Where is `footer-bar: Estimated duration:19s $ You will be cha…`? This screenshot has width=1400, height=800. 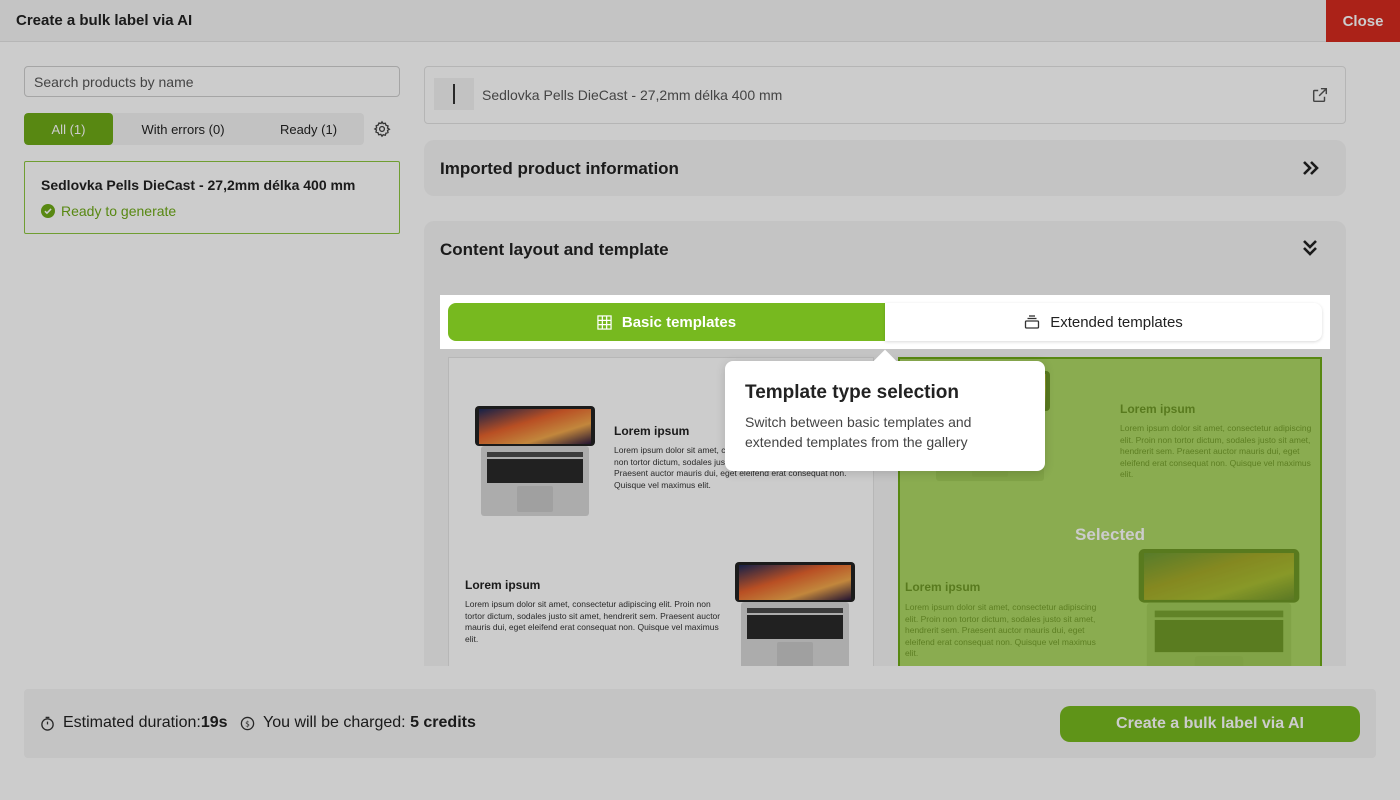
footer-bar: Estimated duration:19s $ You will be cha… is located at coordinates (700, 723).